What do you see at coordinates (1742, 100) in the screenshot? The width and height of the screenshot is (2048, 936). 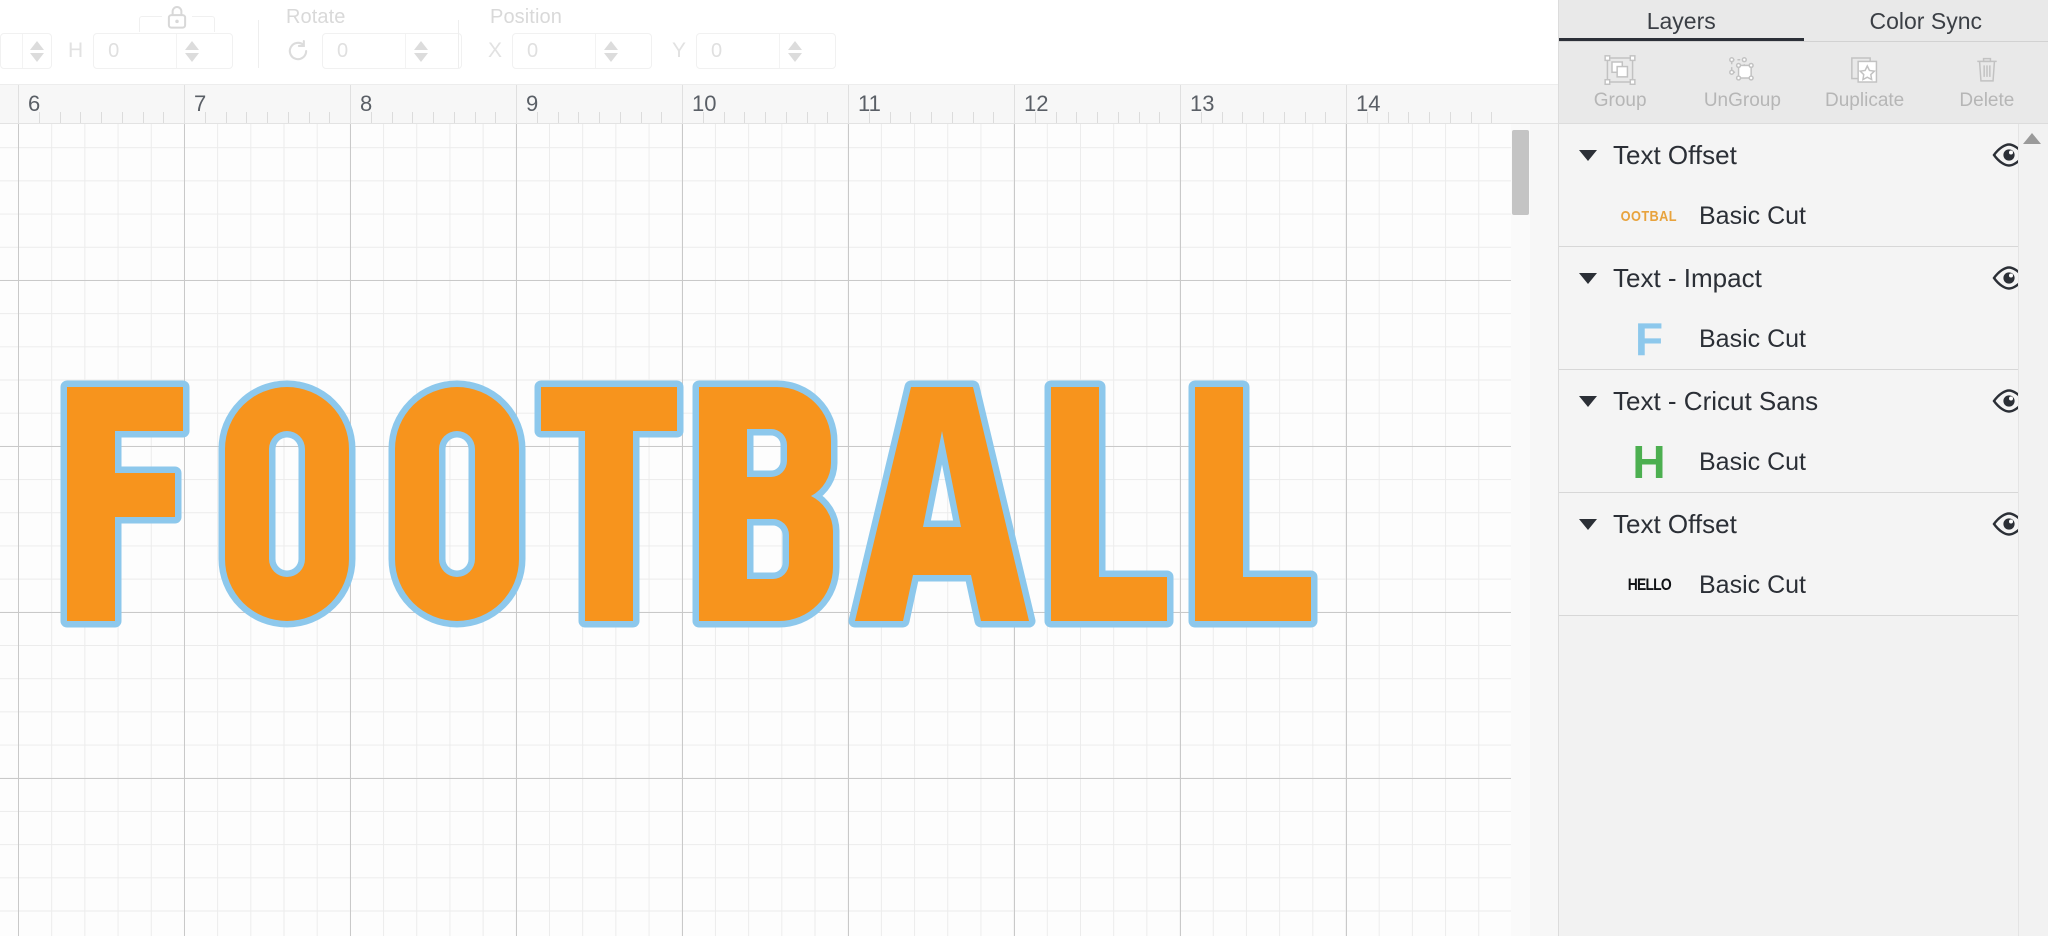 I see `ungroup-label: UnGroup` at bounding box center [1742, 100].